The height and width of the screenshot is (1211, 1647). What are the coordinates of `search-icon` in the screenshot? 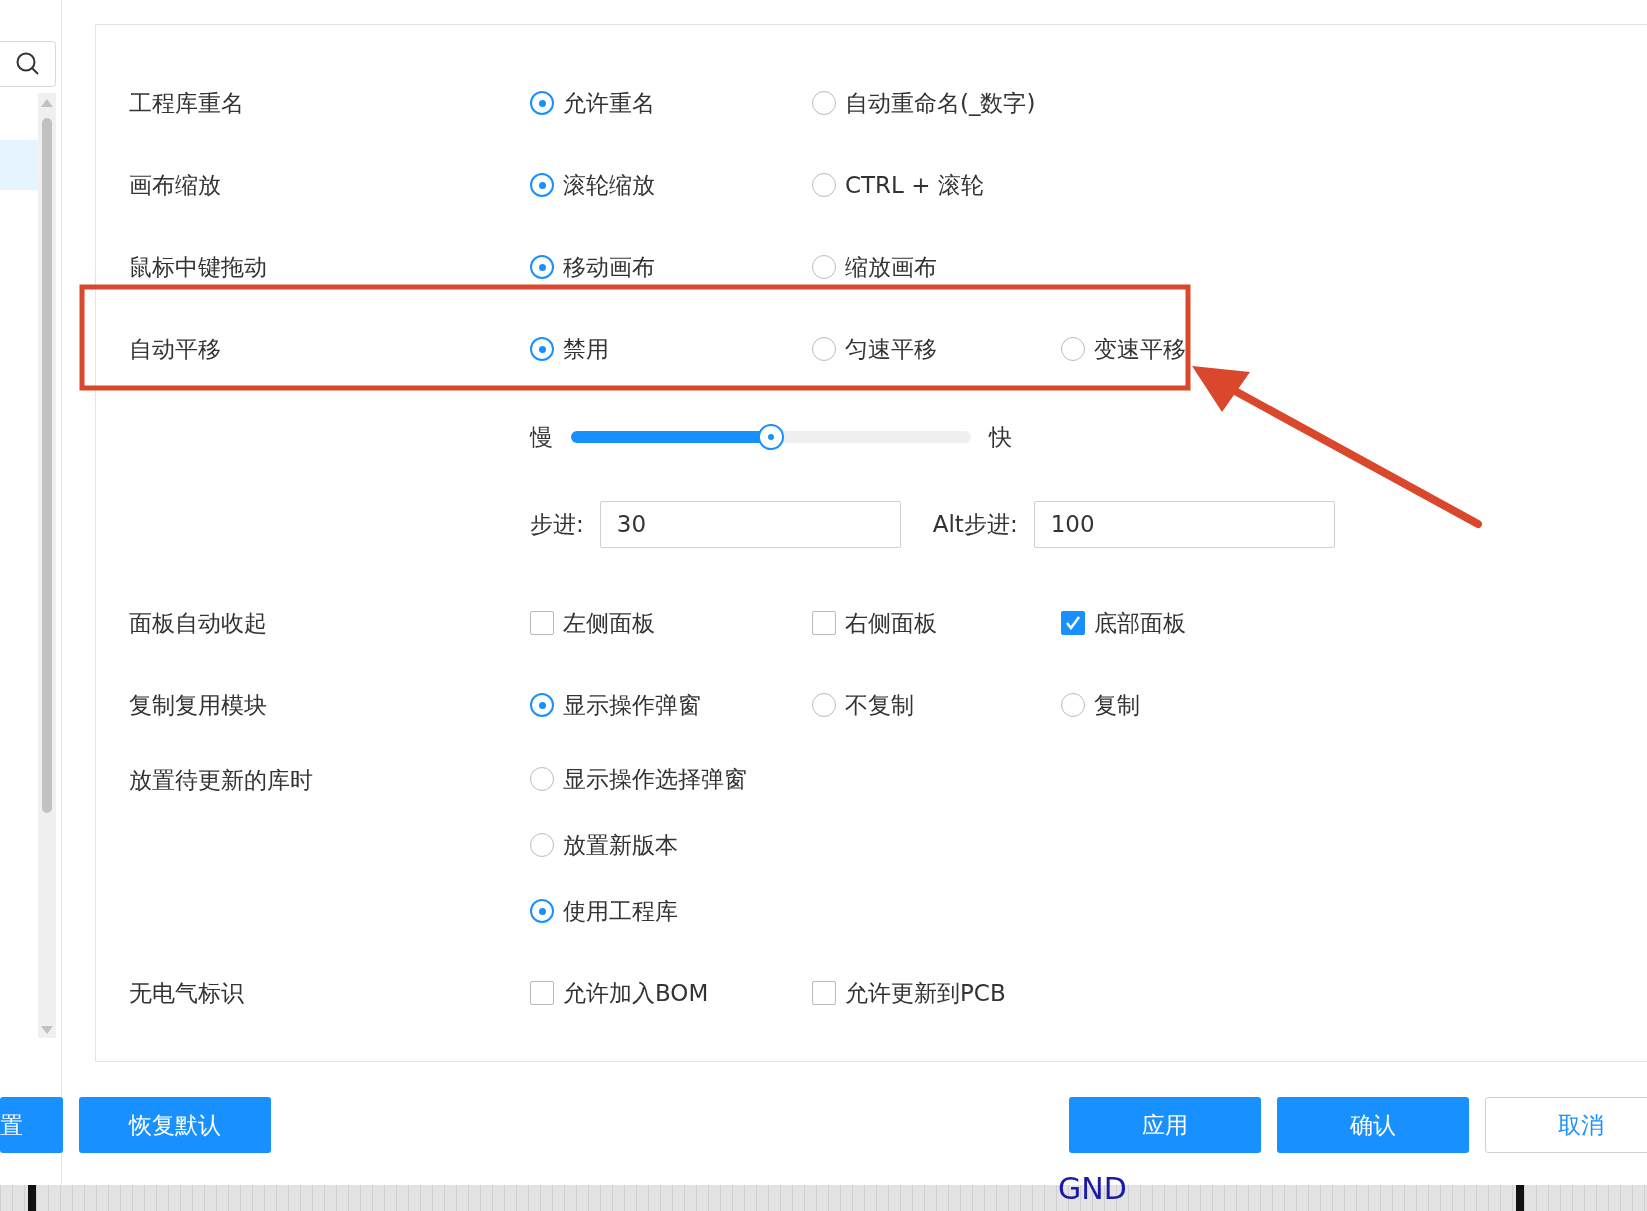 It's located at (27, 64).